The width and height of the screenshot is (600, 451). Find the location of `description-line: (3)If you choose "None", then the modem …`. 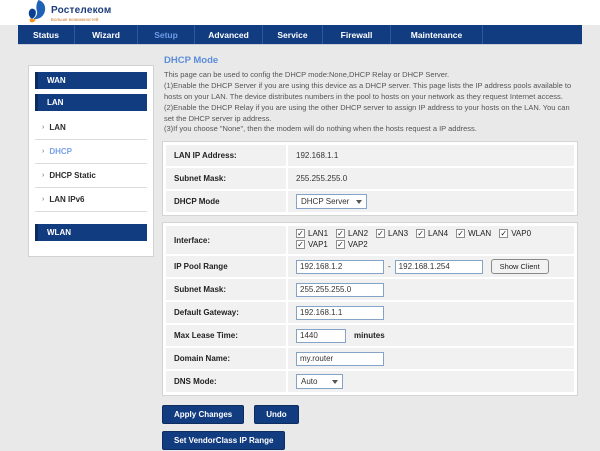

description-line: (3)If you choose "None", then the modem … is located at coordinates (320, 129).